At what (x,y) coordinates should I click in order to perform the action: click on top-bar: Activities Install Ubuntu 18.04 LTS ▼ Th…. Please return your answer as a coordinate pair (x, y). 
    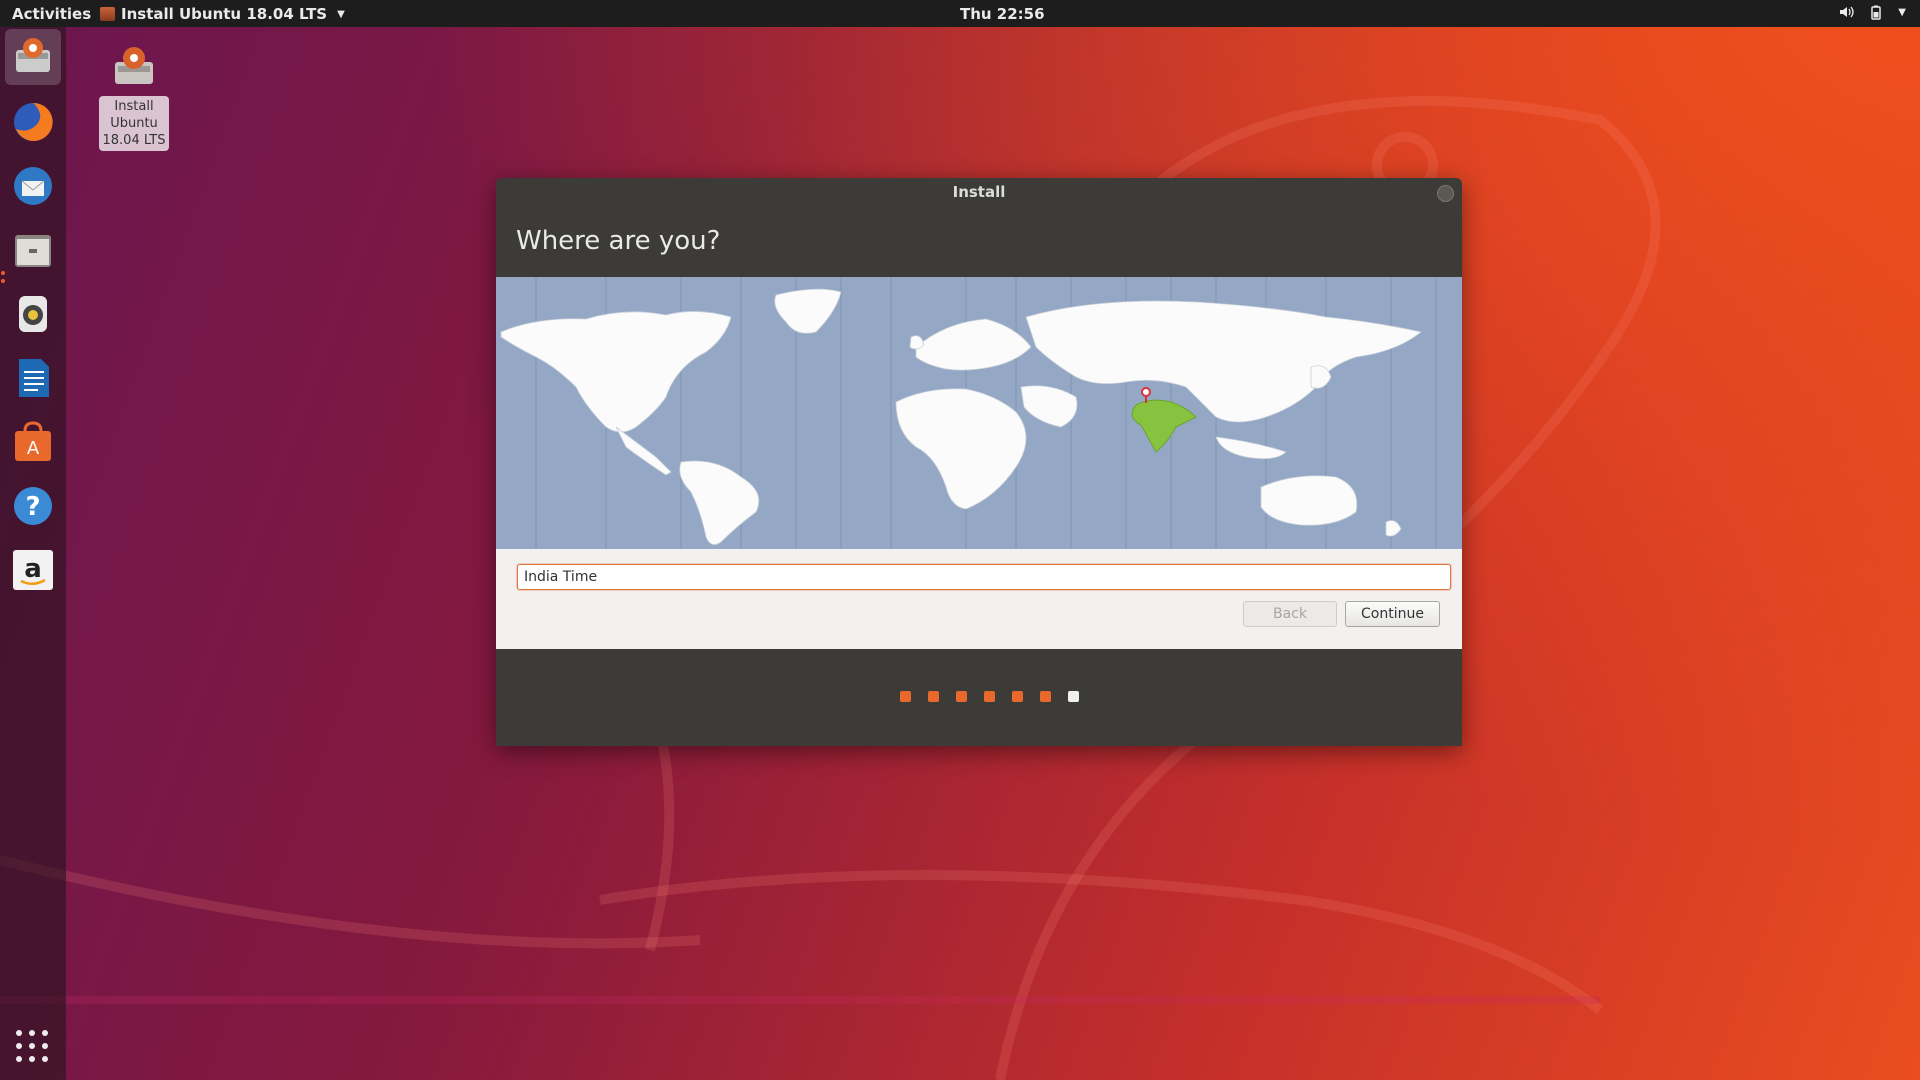
    Looking at the image, I should click on (960, 13).